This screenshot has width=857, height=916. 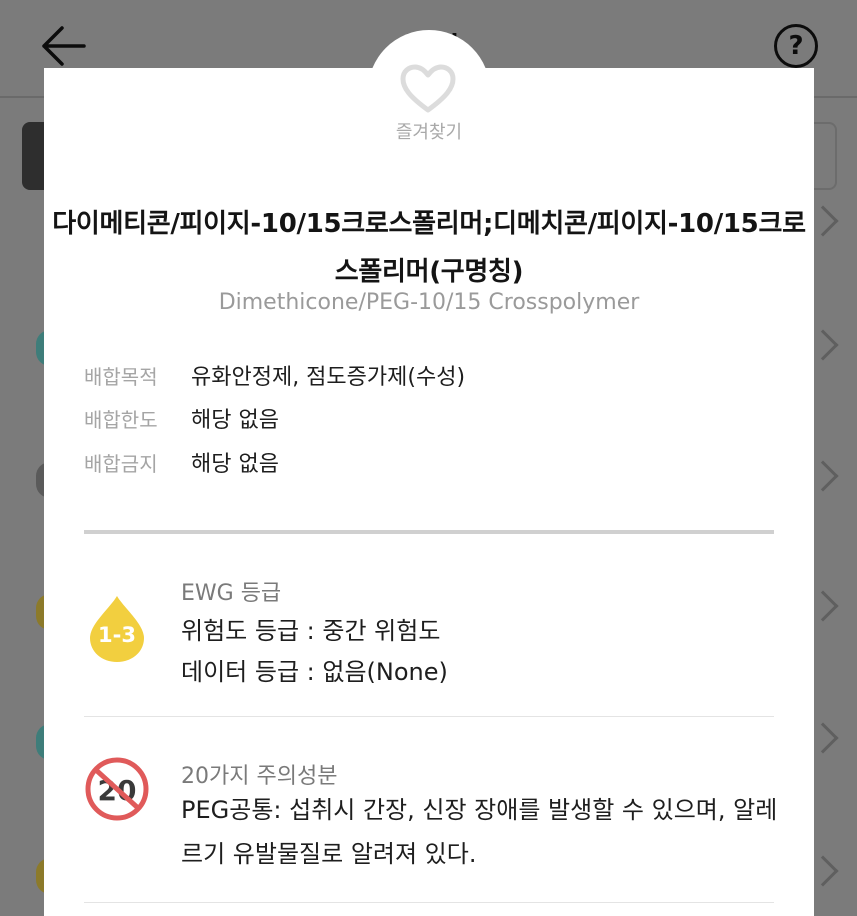 What do you see at coordinates (181, 462) in the screenshot?
I see `info-row-prohibited: 배합금지 해당 없음` at bounding box center [181, 462].